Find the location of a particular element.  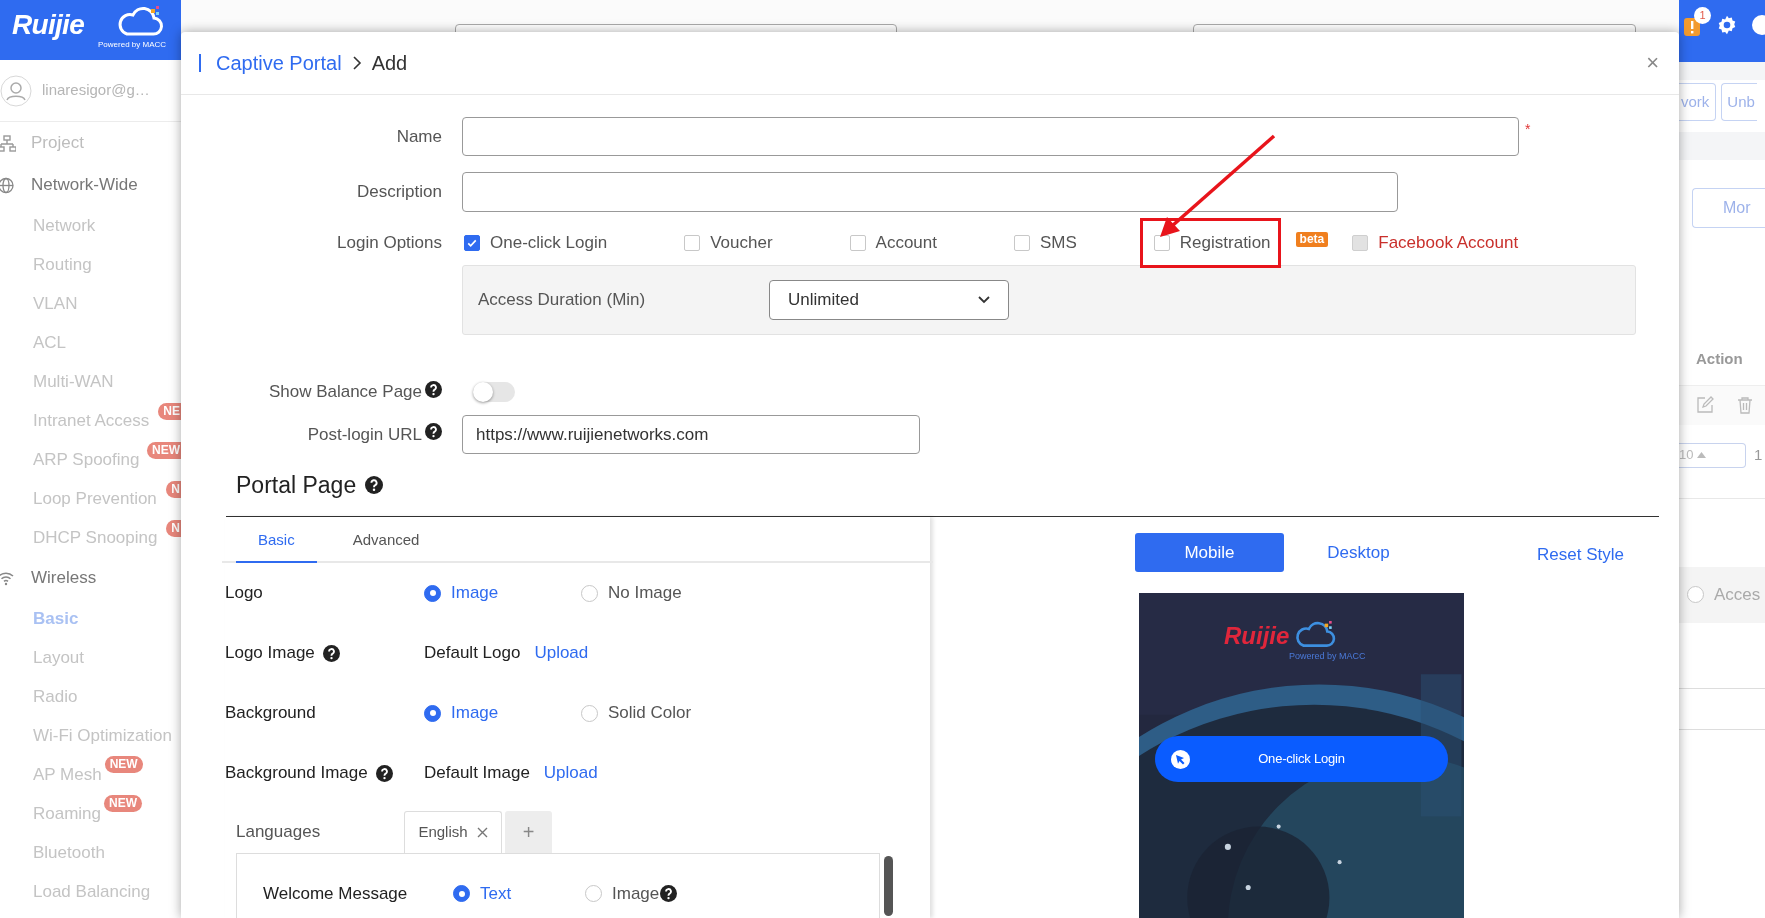

field-label: Background Image is located at coordinates (296, 773).